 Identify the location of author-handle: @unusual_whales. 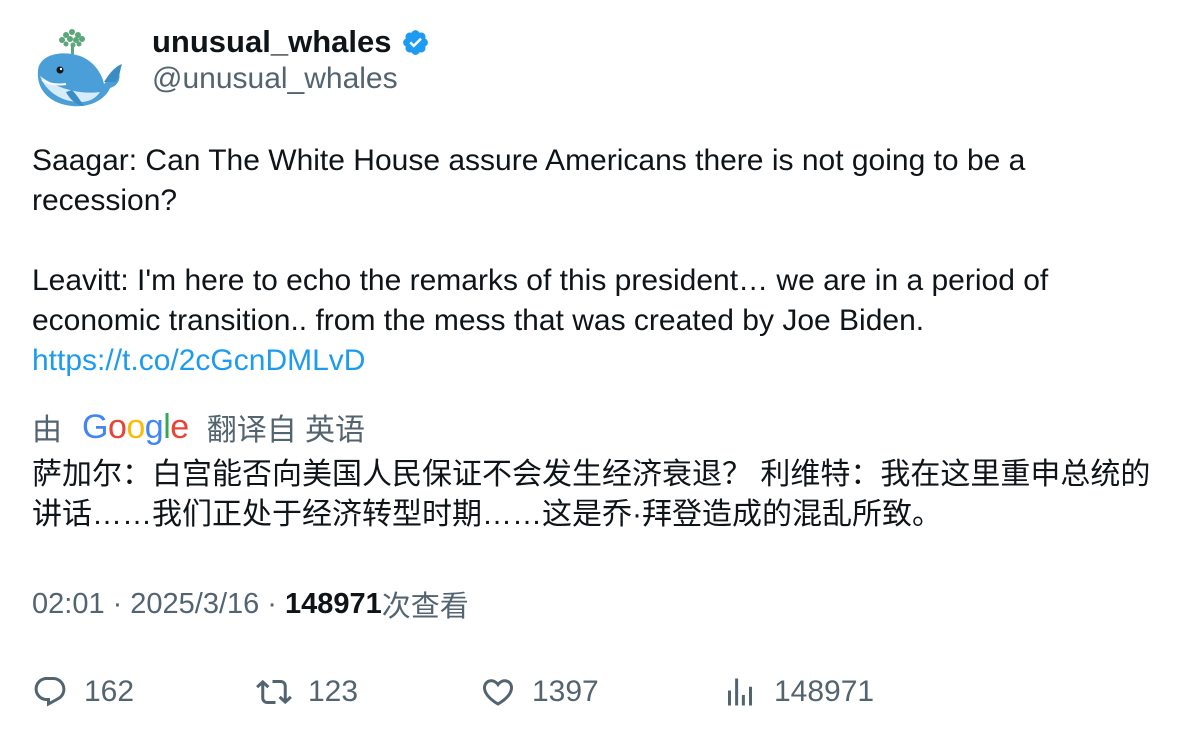
(275, 79).